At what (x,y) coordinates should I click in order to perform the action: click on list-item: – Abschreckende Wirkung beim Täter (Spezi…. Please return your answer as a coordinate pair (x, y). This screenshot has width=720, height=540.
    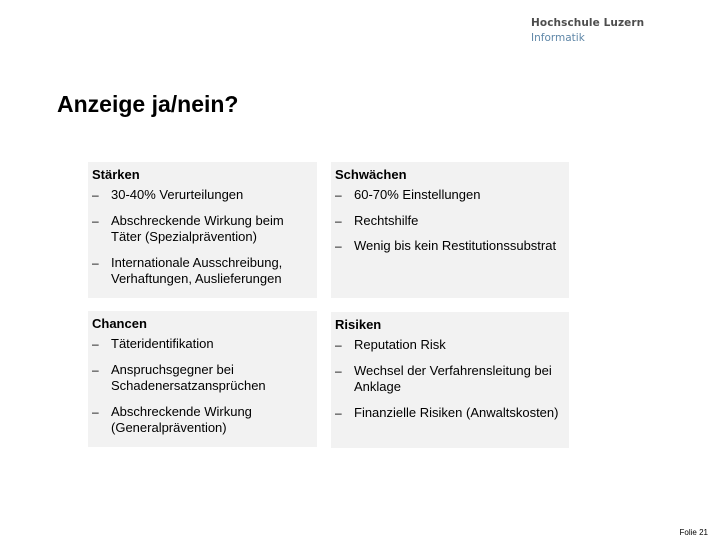
    Looking at the image, I should click on (202, 229).